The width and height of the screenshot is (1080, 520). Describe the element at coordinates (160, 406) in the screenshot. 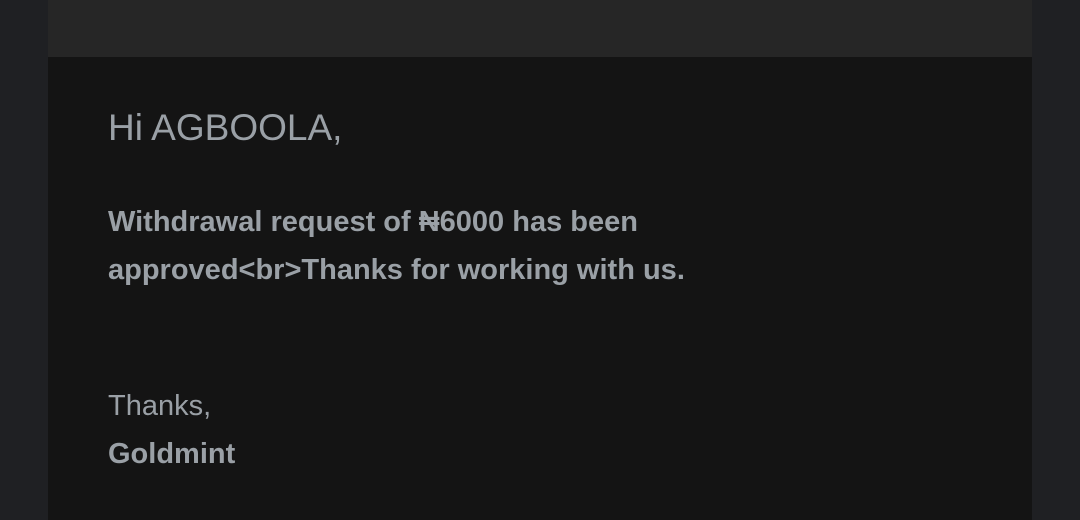

I see `email-closing: Thanks,` at that location.